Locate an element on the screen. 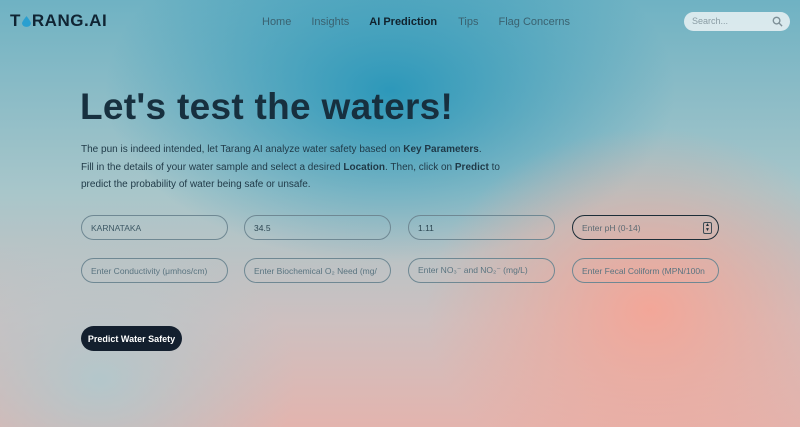 This screenshot has width=800, height=427. predict-highlight: Predict is located at coordinates (471, 167).